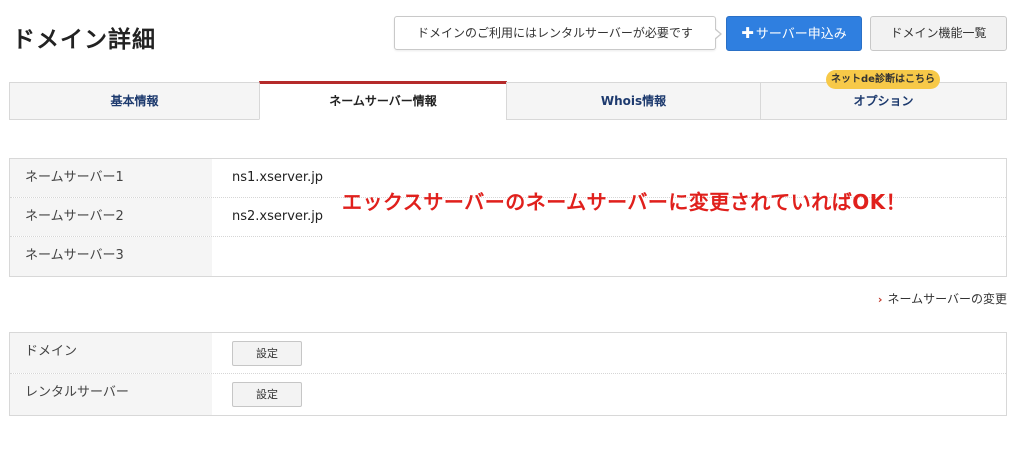  What do you see at coordinates (801, 34) in the screenshot?
I see `server-apply-label: サーバー申込み` at bounding box center [801, 34].